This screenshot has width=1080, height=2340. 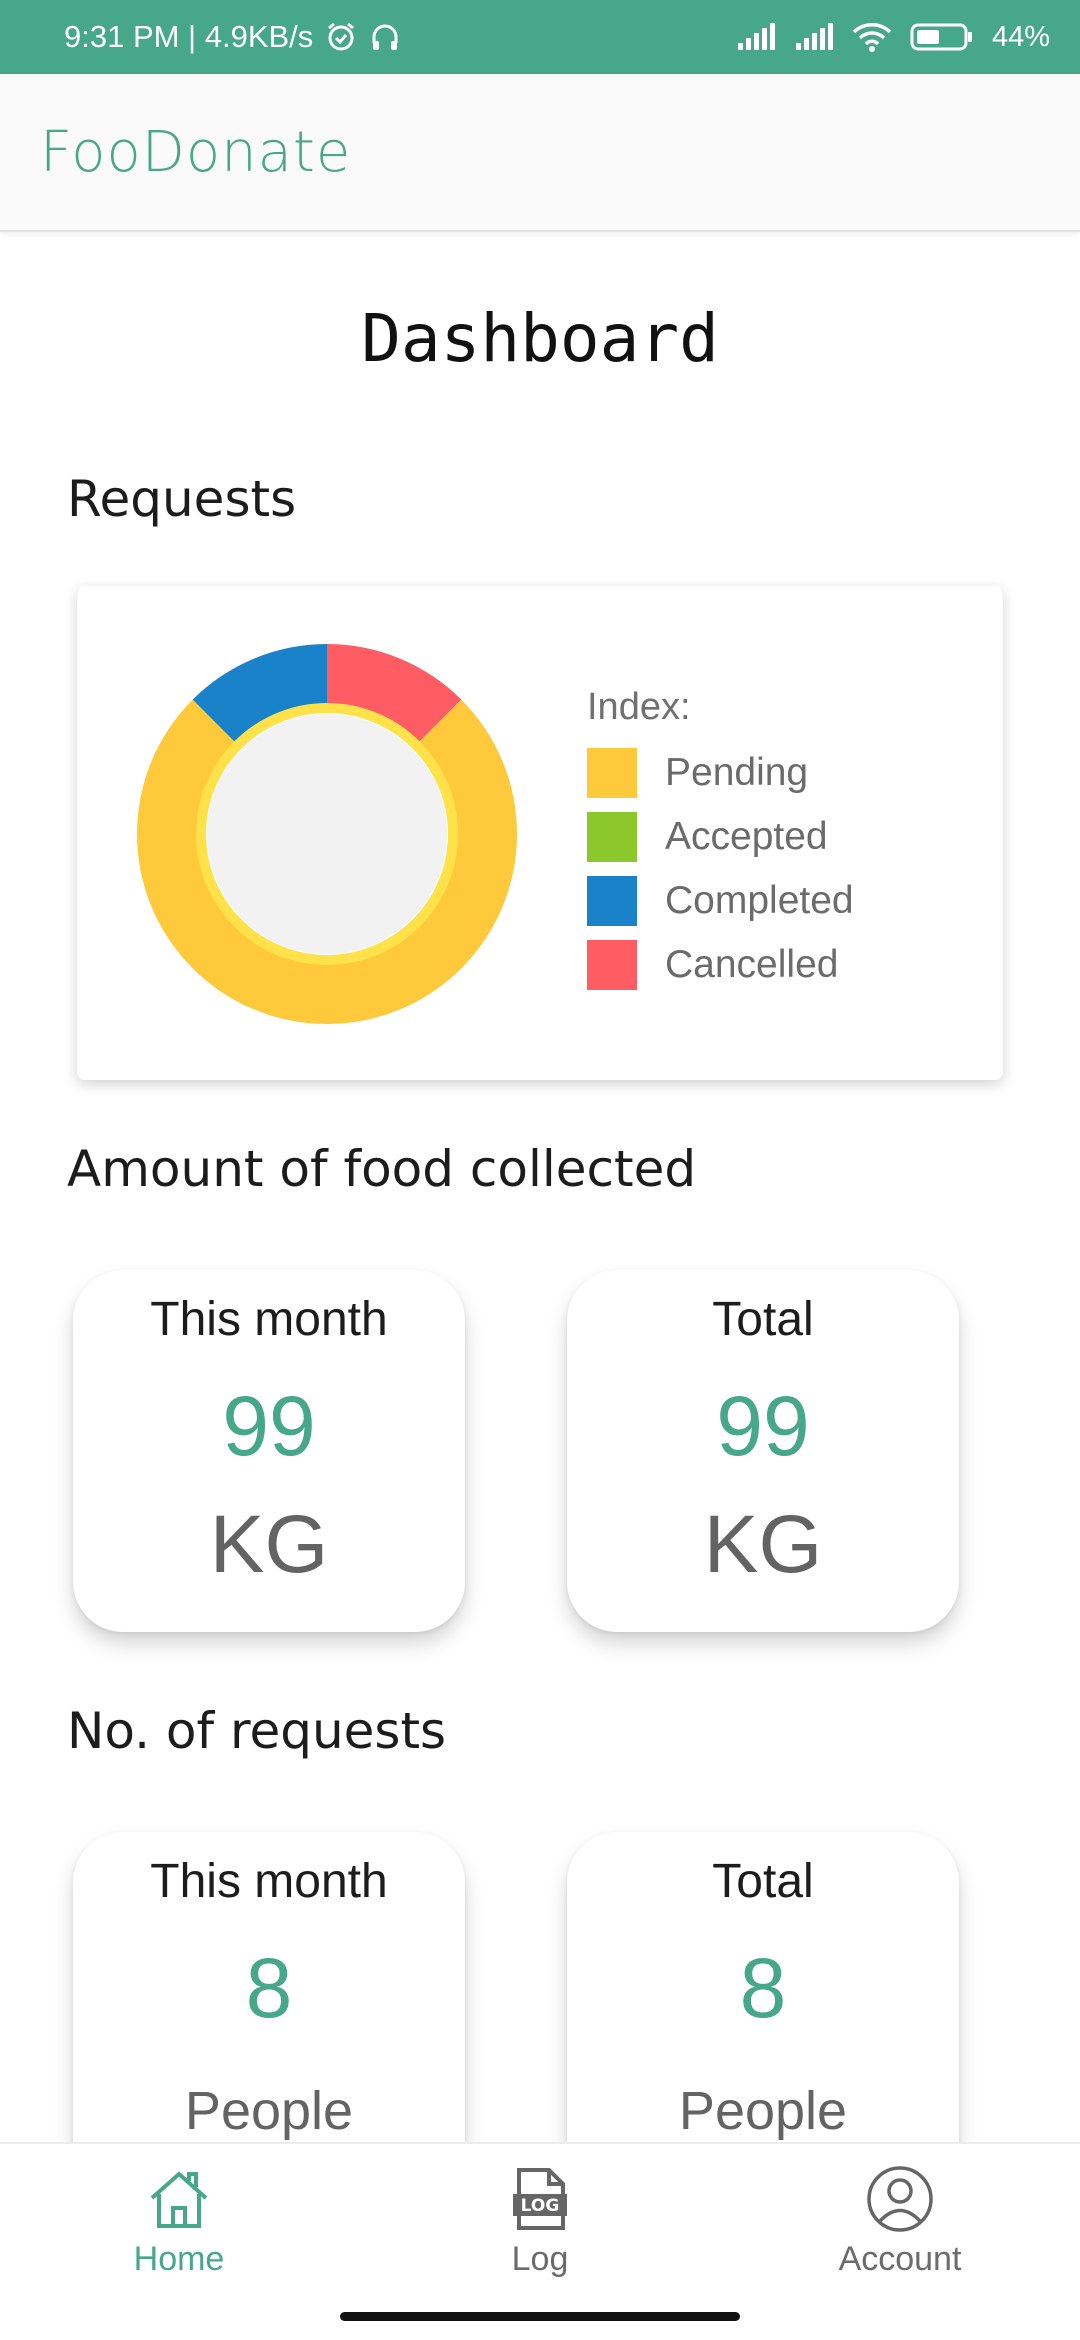 I want to click on account-icon, so click(x=900, y=2199).